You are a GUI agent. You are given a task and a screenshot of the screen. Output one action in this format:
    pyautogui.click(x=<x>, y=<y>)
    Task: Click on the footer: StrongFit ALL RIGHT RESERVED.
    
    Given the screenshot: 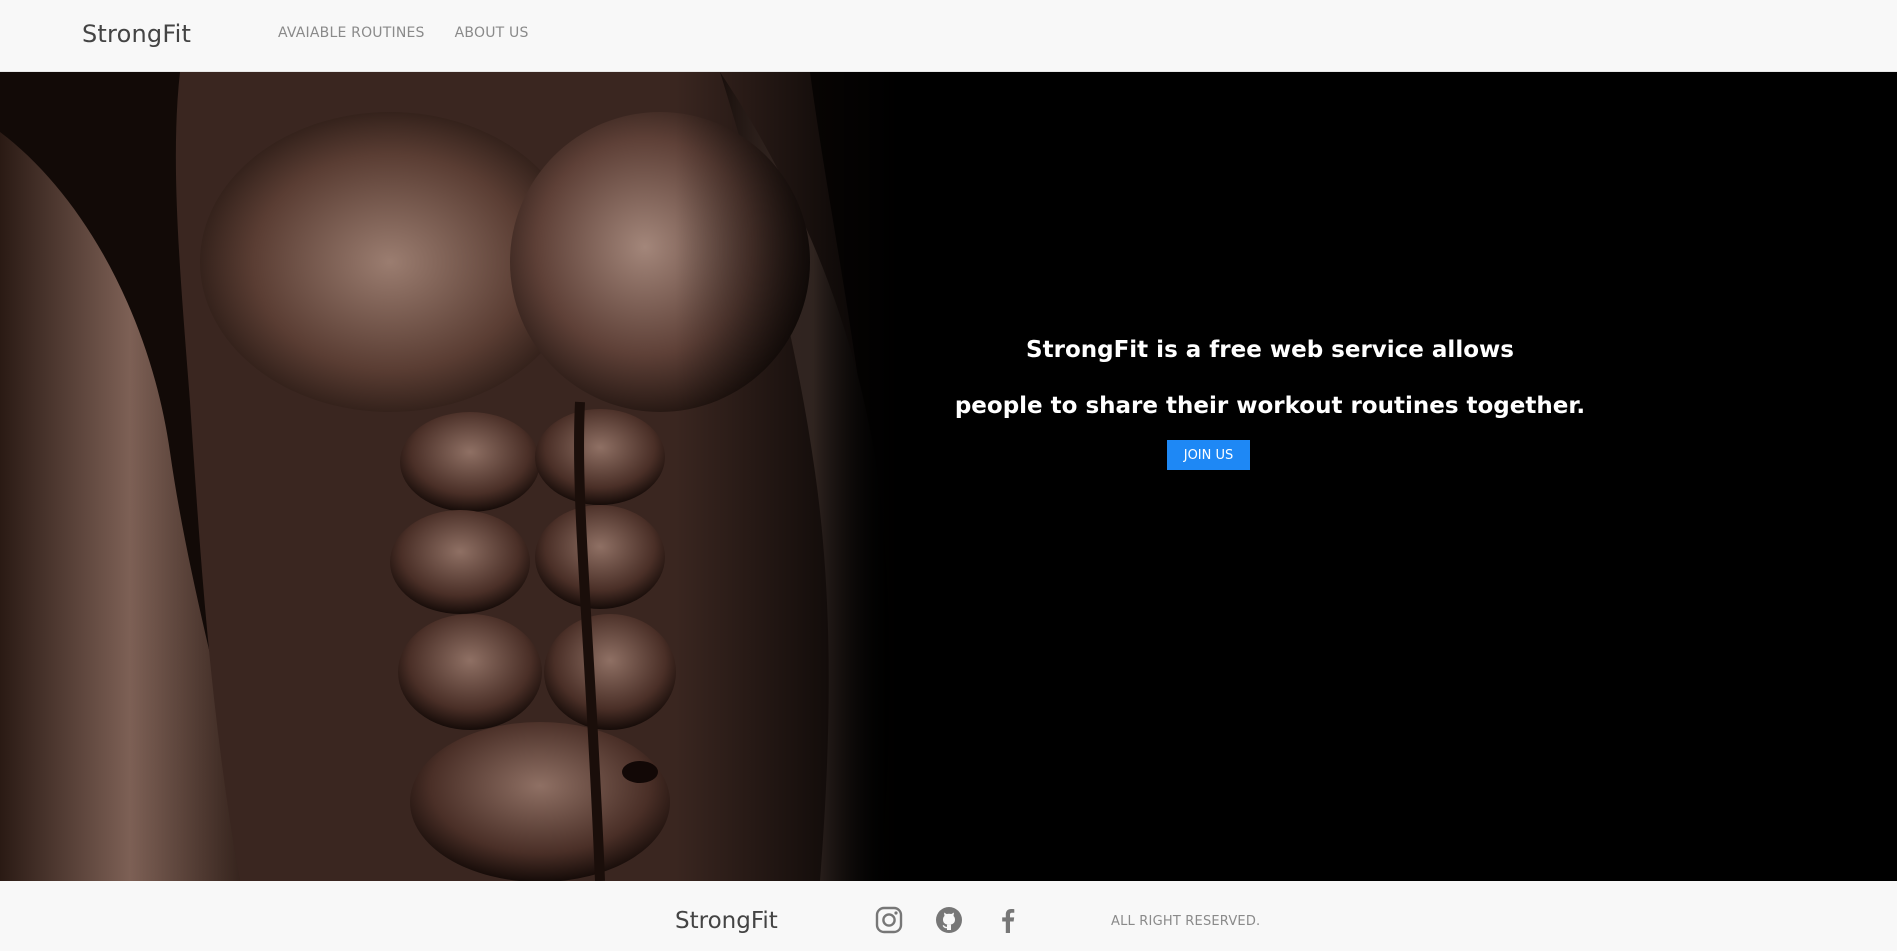 What is the action you would take?
    pyautogui.click(x=948, y=916)
    